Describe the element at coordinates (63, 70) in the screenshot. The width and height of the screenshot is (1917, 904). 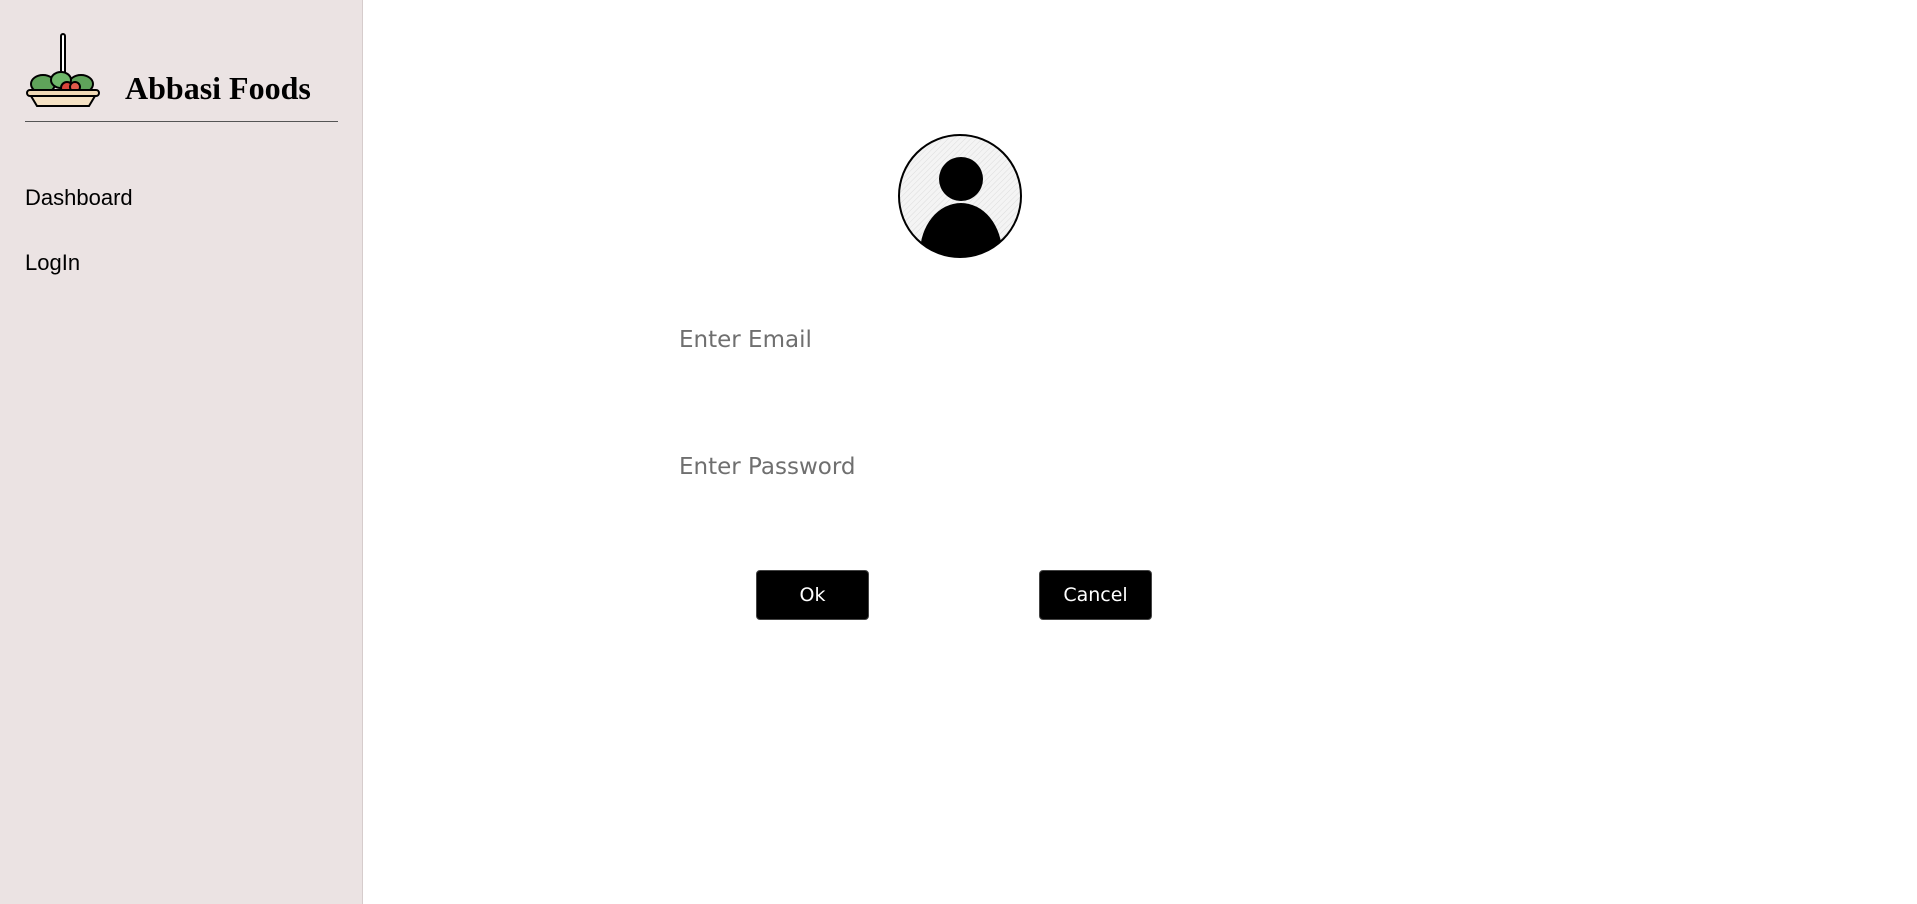
I see `salad-plate-icon` at that location.